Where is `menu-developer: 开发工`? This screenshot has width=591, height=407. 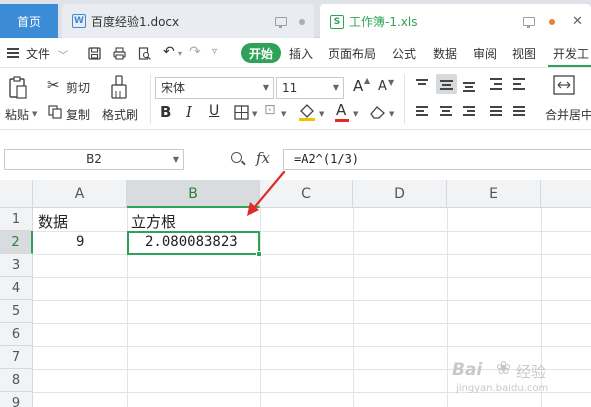
menu-developer: 开发工 is located at coordinates (571, 53).